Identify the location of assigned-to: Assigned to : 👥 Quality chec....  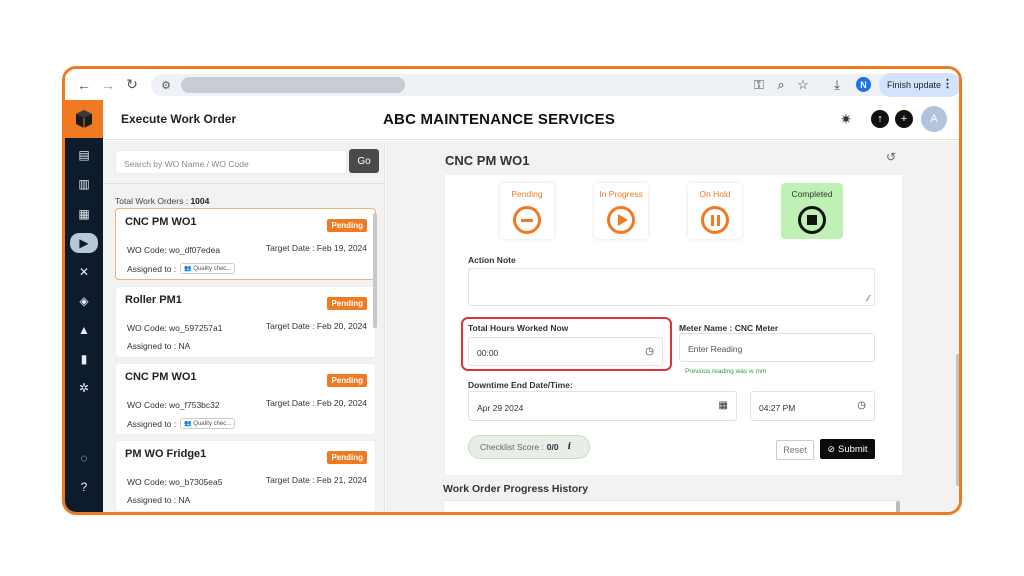
(181, 268).